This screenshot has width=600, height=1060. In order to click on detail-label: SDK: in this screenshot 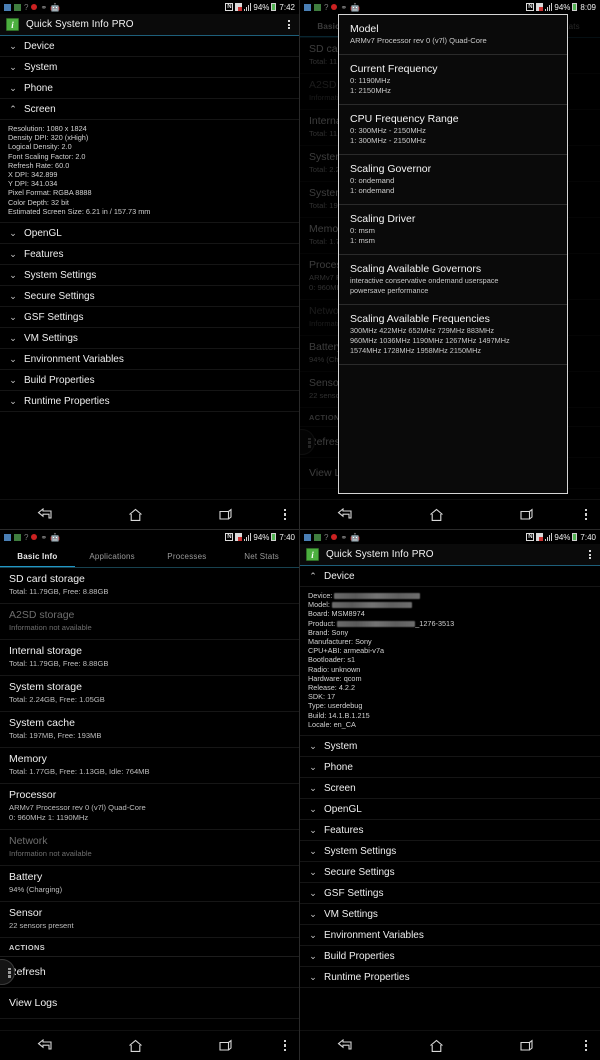, I will do `click(317, 697)`.